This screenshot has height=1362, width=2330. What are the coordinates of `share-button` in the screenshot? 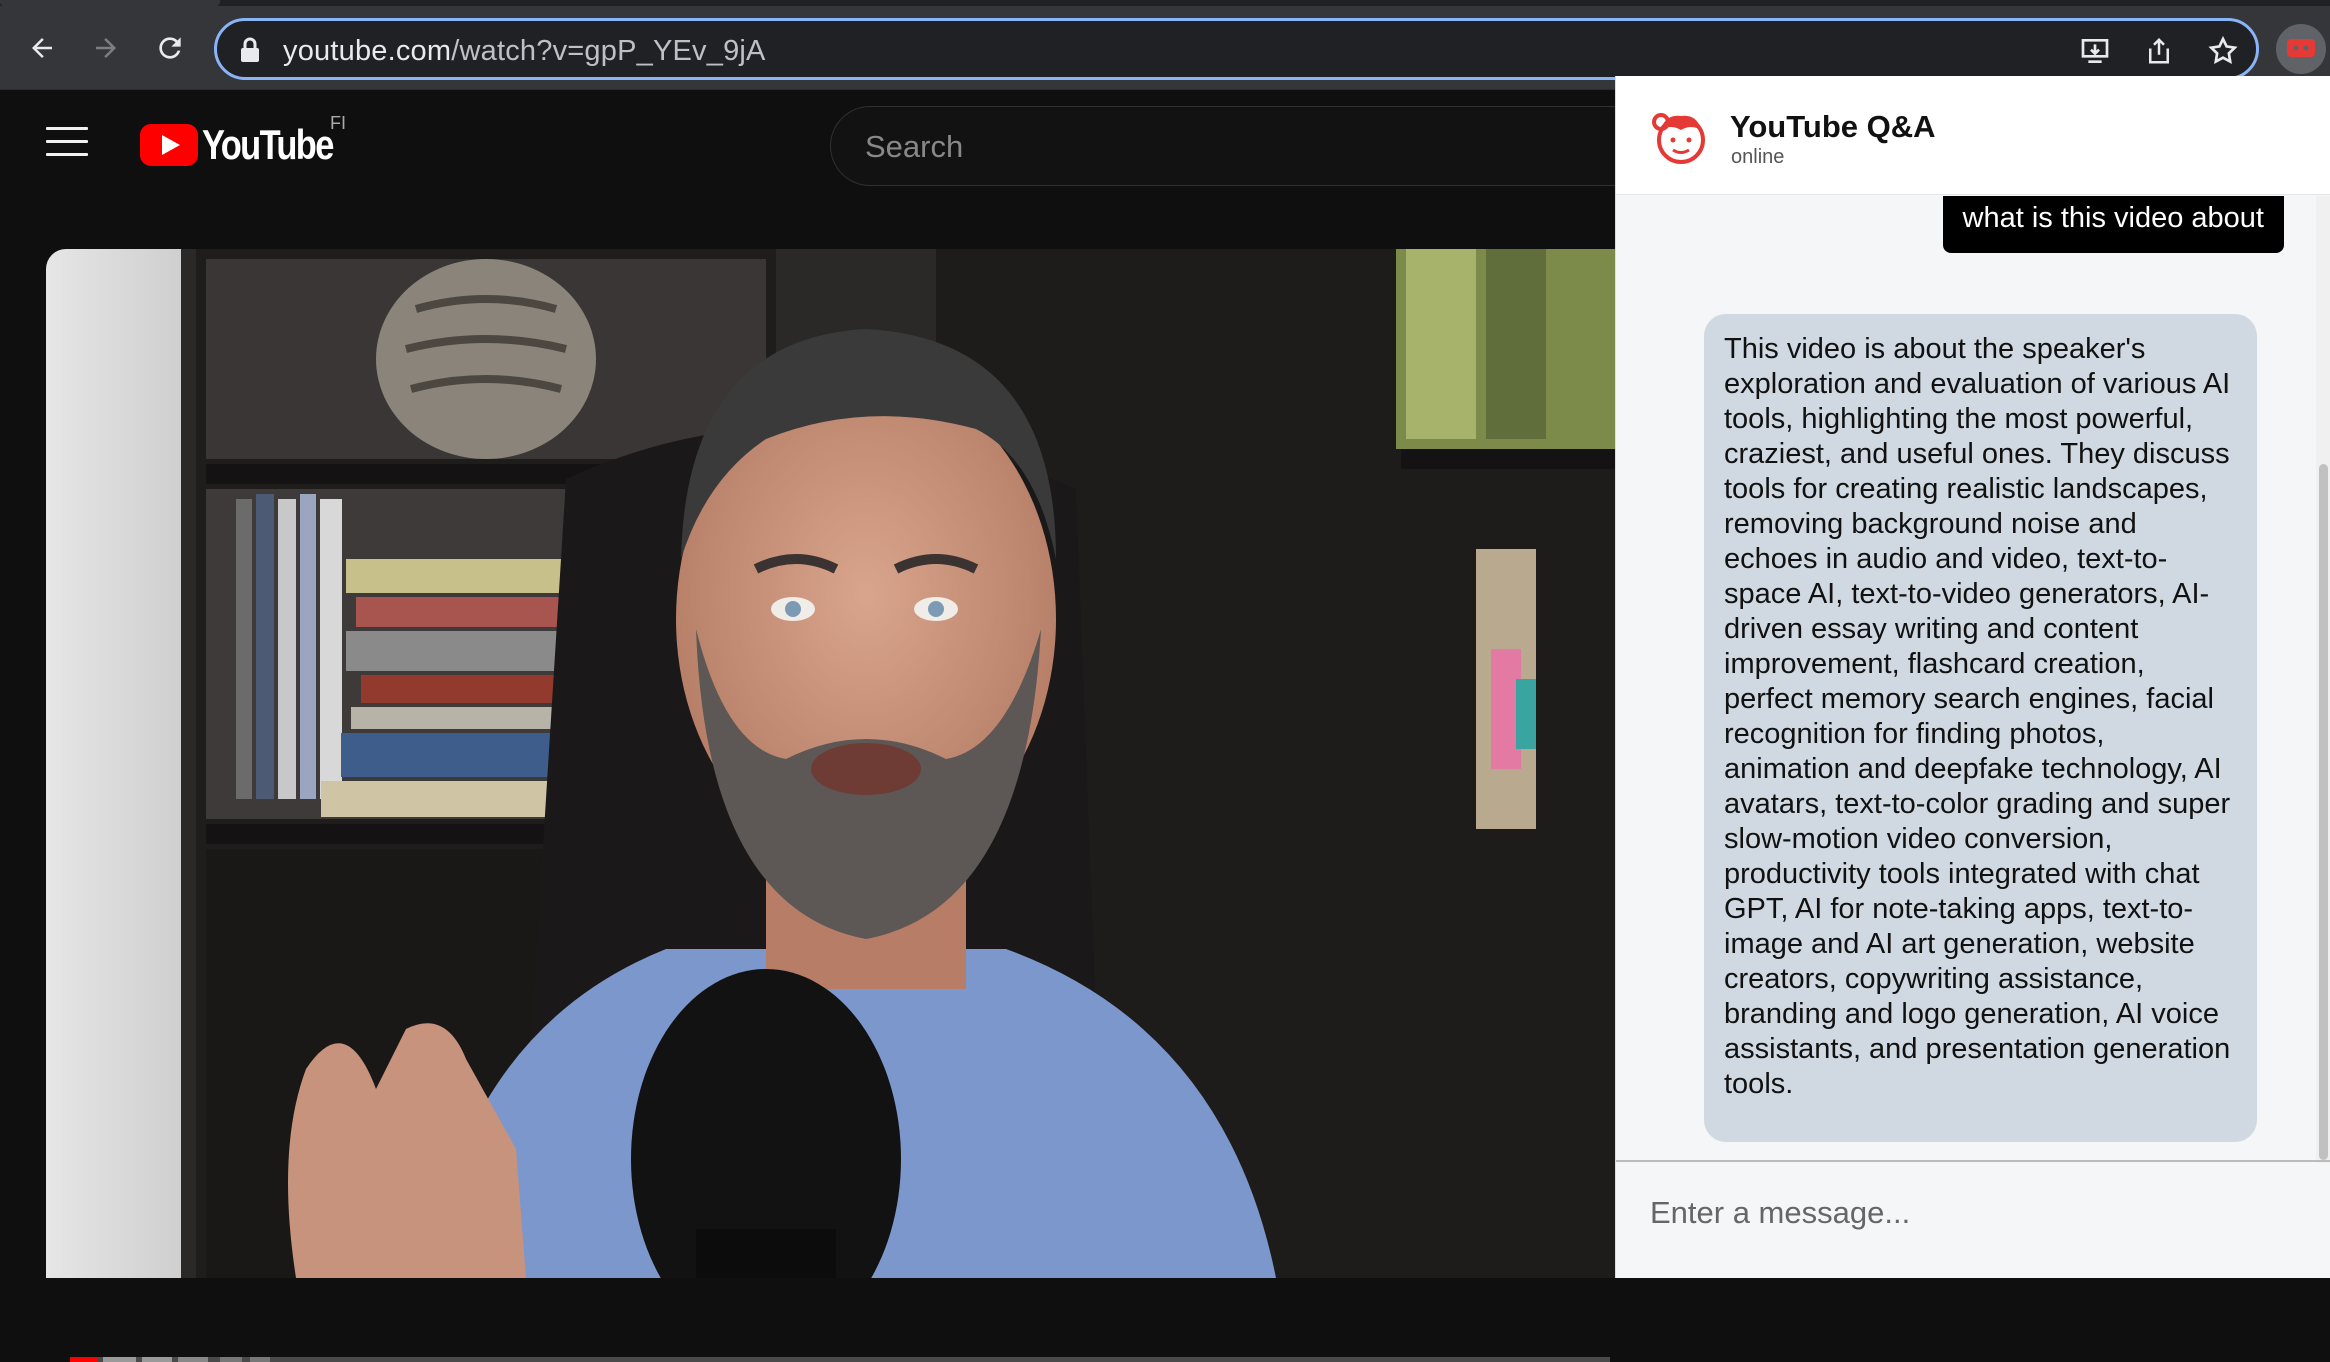 It's located at (2159, 51).